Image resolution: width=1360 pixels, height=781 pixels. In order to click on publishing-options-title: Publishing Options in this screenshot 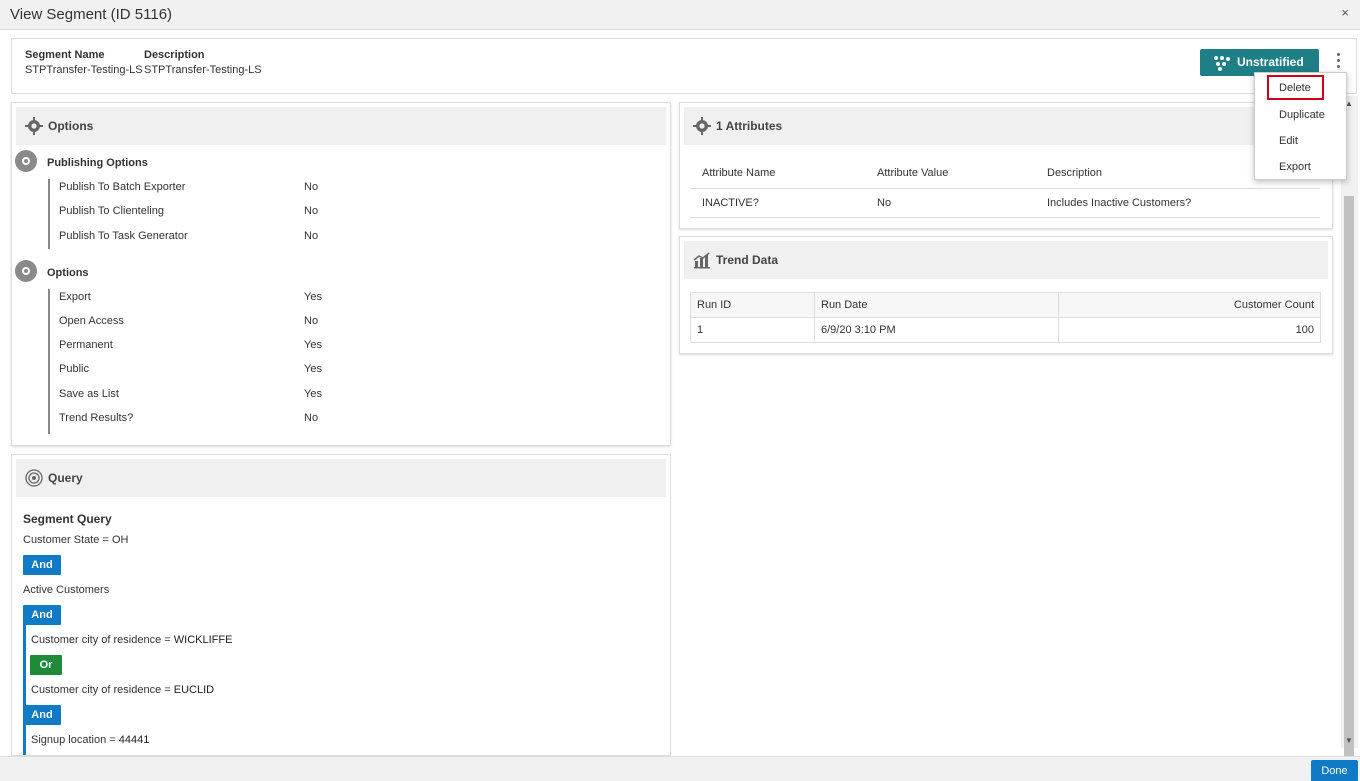, I will do `click(97, 163)`.